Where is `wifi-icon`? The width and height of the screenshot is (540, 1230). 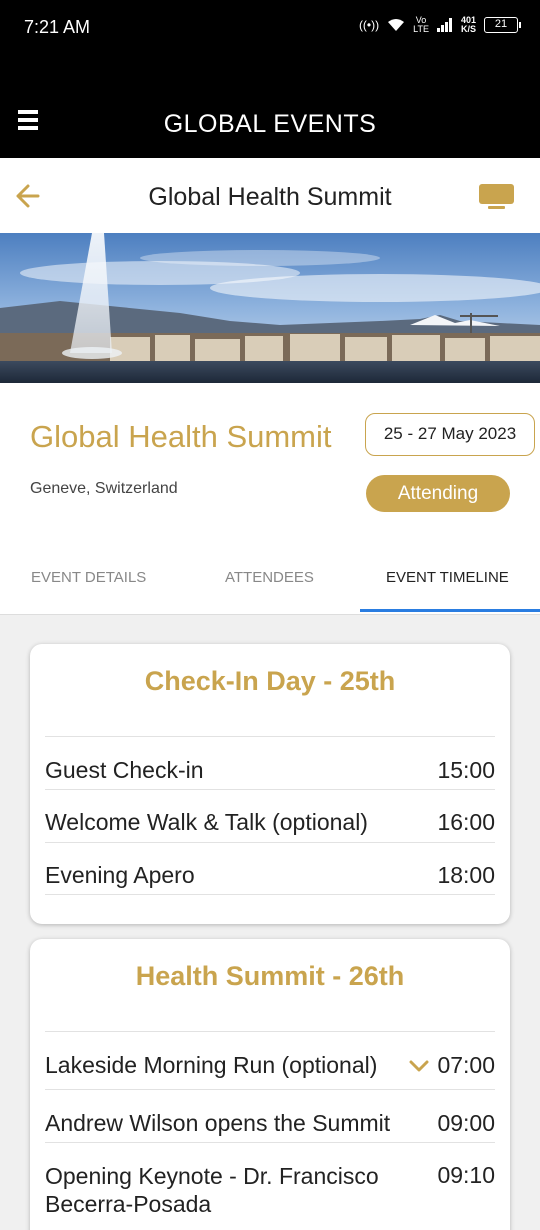 wifi-icon is located at coordinates (396, 25).